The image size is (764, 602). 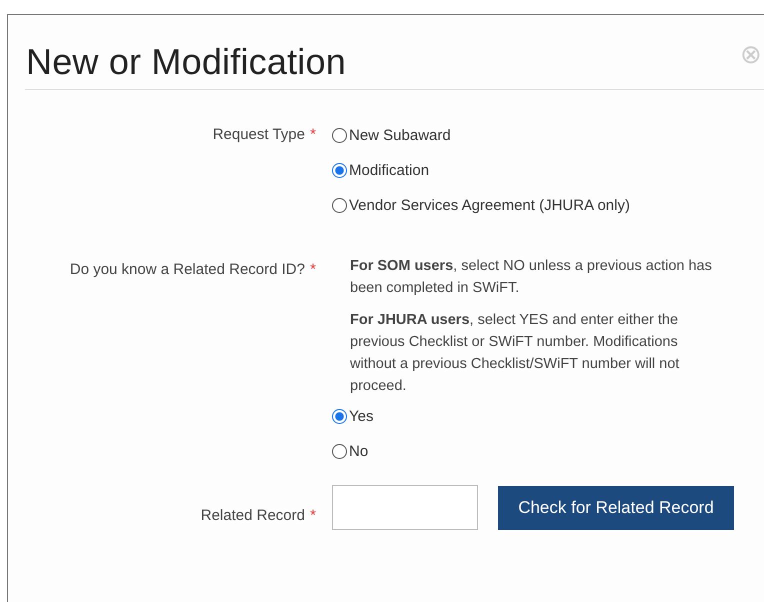 I want to click on help-text: For JHURA users, select YES and enter either the previous Checklist or SWiFT number. Modifications without a previous Checklist/SWiFT number will not proceed., so click(x=515, y=353).